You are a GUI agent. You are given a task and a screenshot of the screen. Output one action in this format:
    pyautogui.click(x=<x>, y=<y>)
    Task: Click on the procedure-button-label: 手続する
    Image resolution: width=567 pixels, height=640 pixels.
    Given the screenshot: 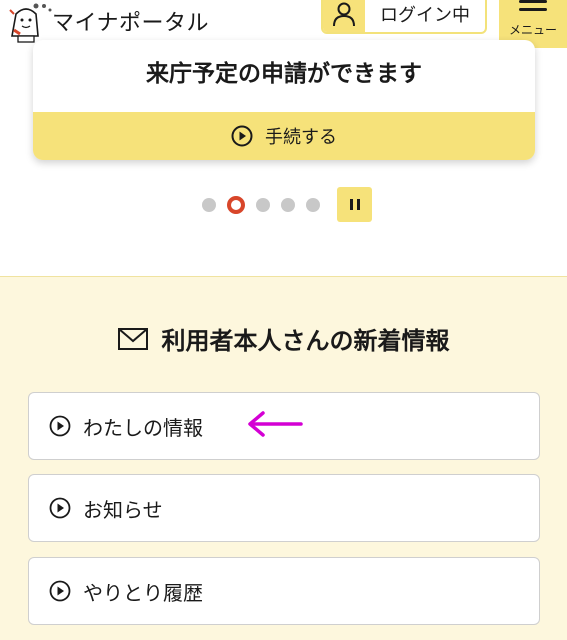 What is the action you would take?
    pyautogui.click(x=301, y=137)
    